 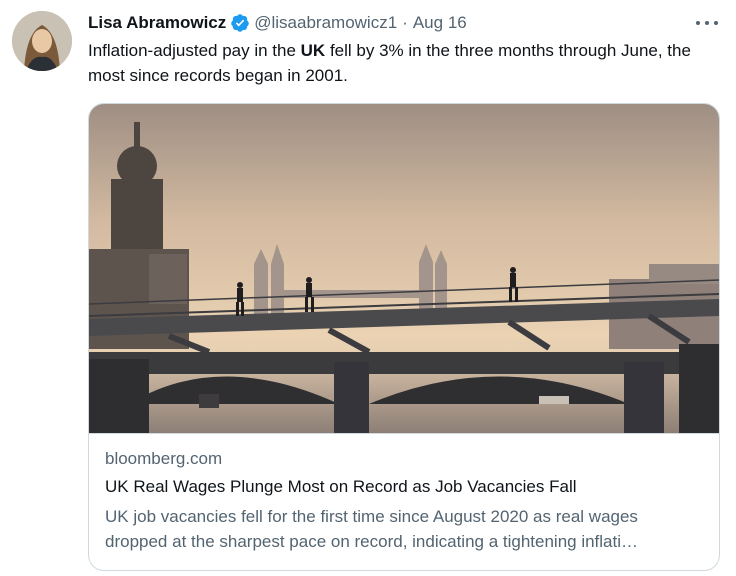 I want to click on card-domain: bloomberg.com, so click(x=164, y=458).